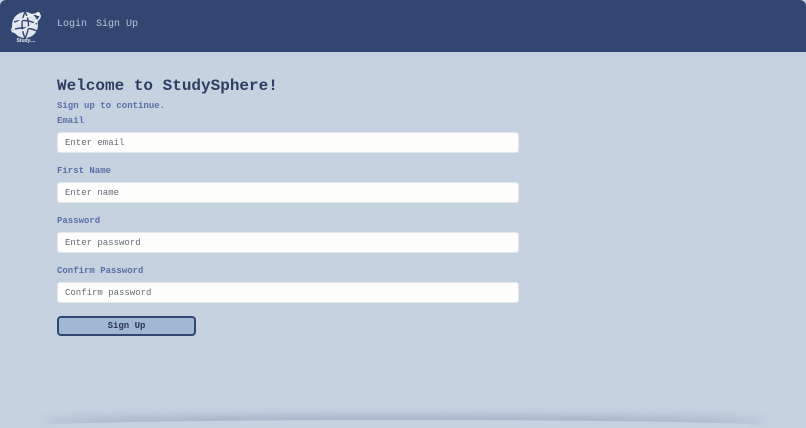  I want to click on email-field, so click(288, 142).